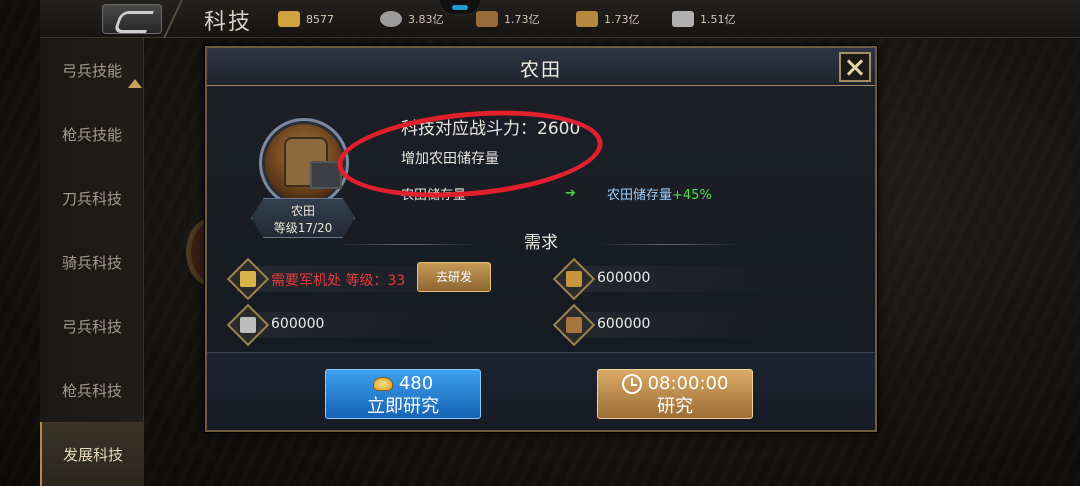 This screenshot has width=1080, height=486. What do you see at coordinates (718, 19) in the screenshot?
I see `resource-value: 1.51亿` at bounding box center [718, 19].